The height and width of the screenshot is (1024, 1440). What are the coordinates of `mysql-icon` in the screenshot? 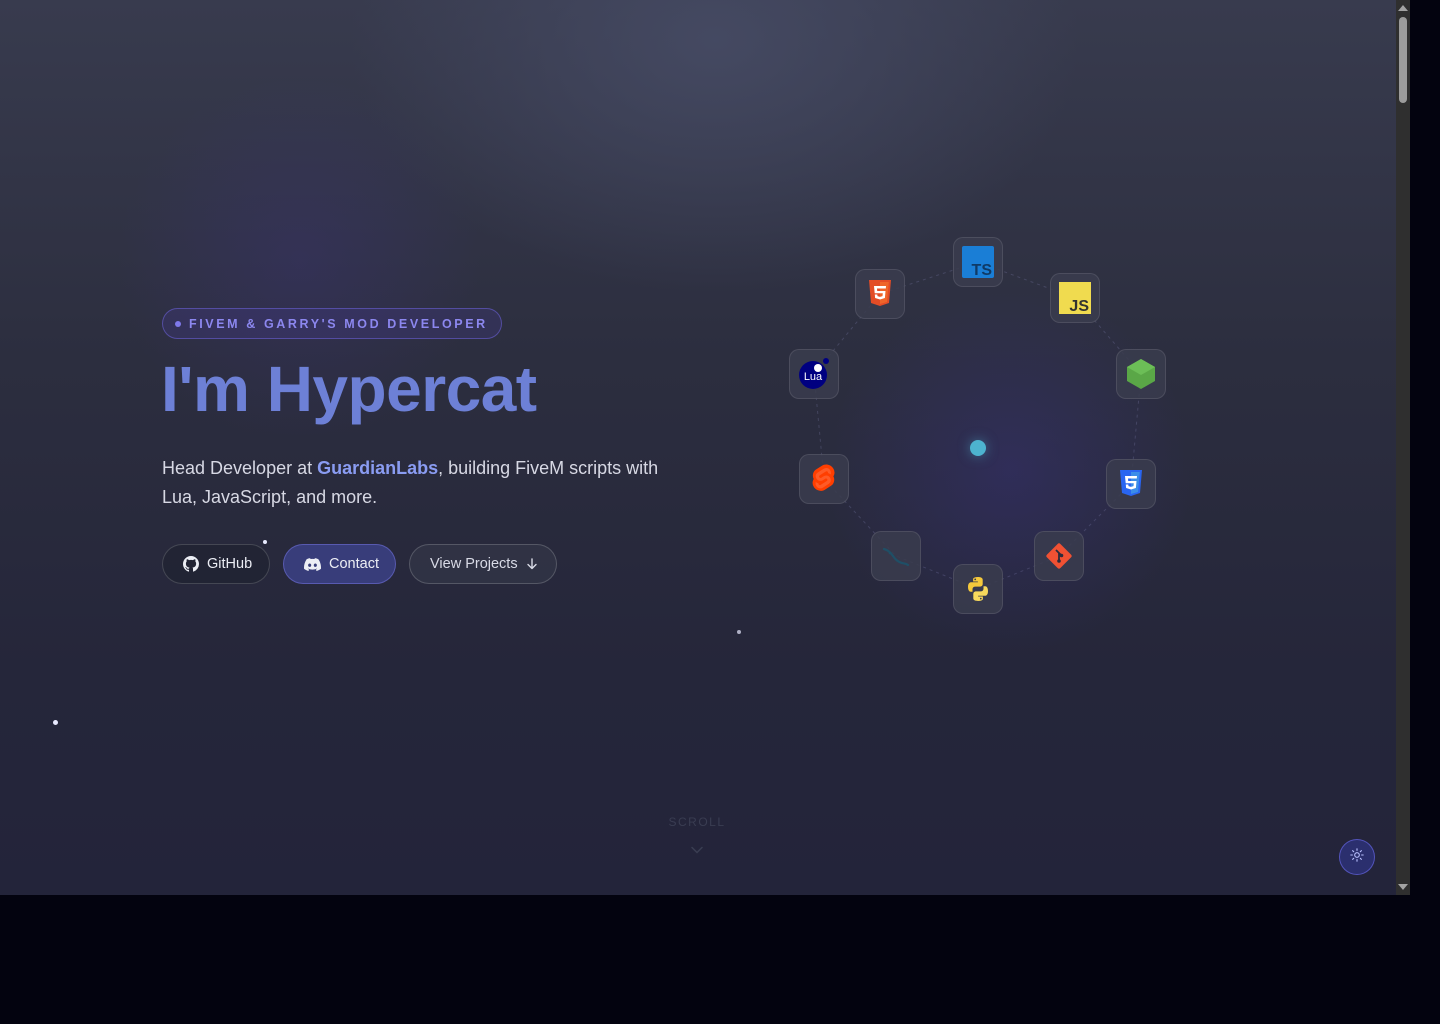 It's located at (896, 556).